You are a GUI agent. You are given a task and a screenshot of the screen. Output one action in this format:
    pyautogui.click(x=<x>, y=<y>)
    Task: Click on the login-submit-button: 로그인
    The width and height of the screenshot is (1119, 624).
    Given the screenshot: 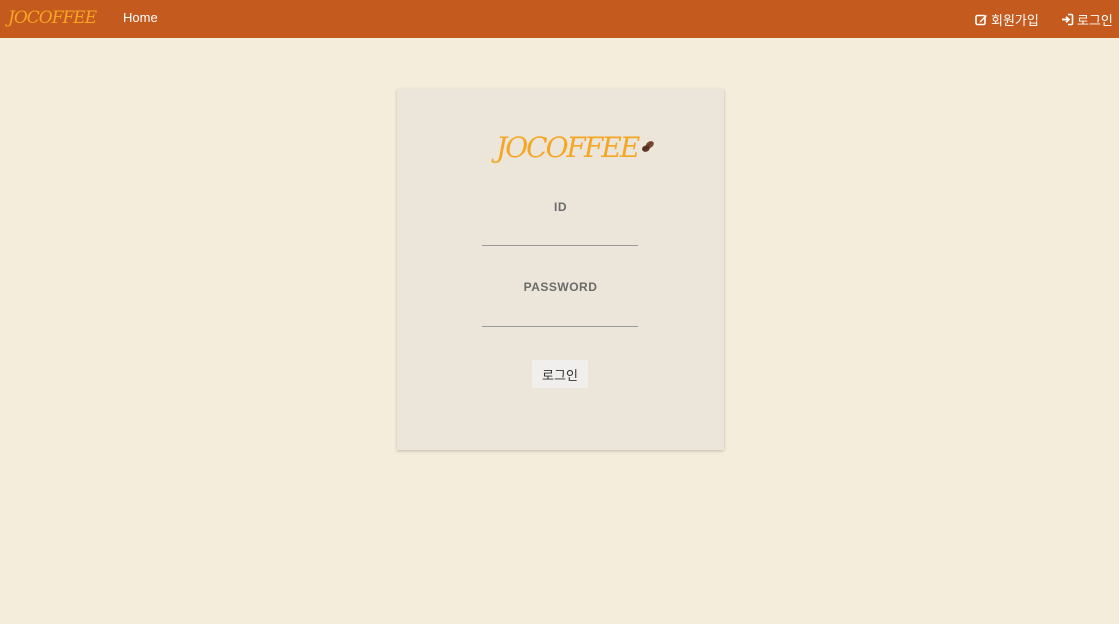 What is the action you would take?
    pyautogui.click(x=560, y=374)
    